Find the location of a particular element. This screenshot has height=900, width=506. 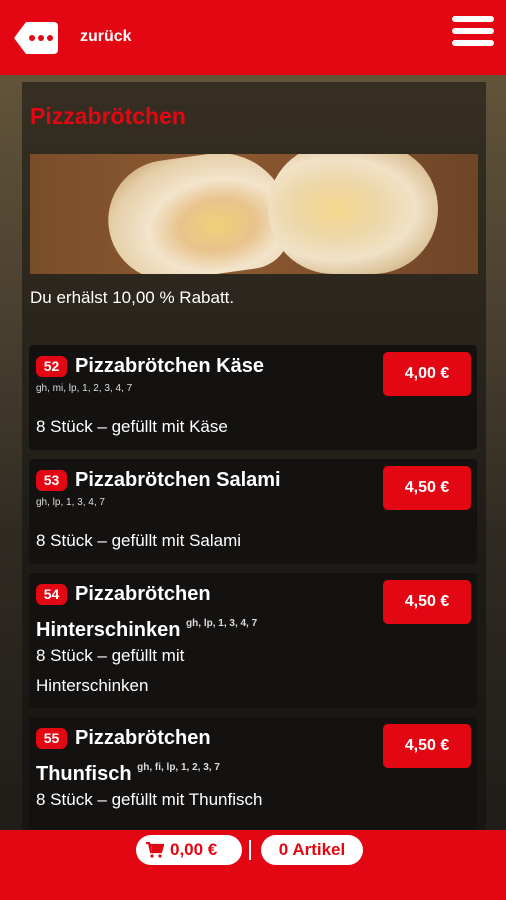

item-number-badge: 55 is located at coordinates (51, 738).